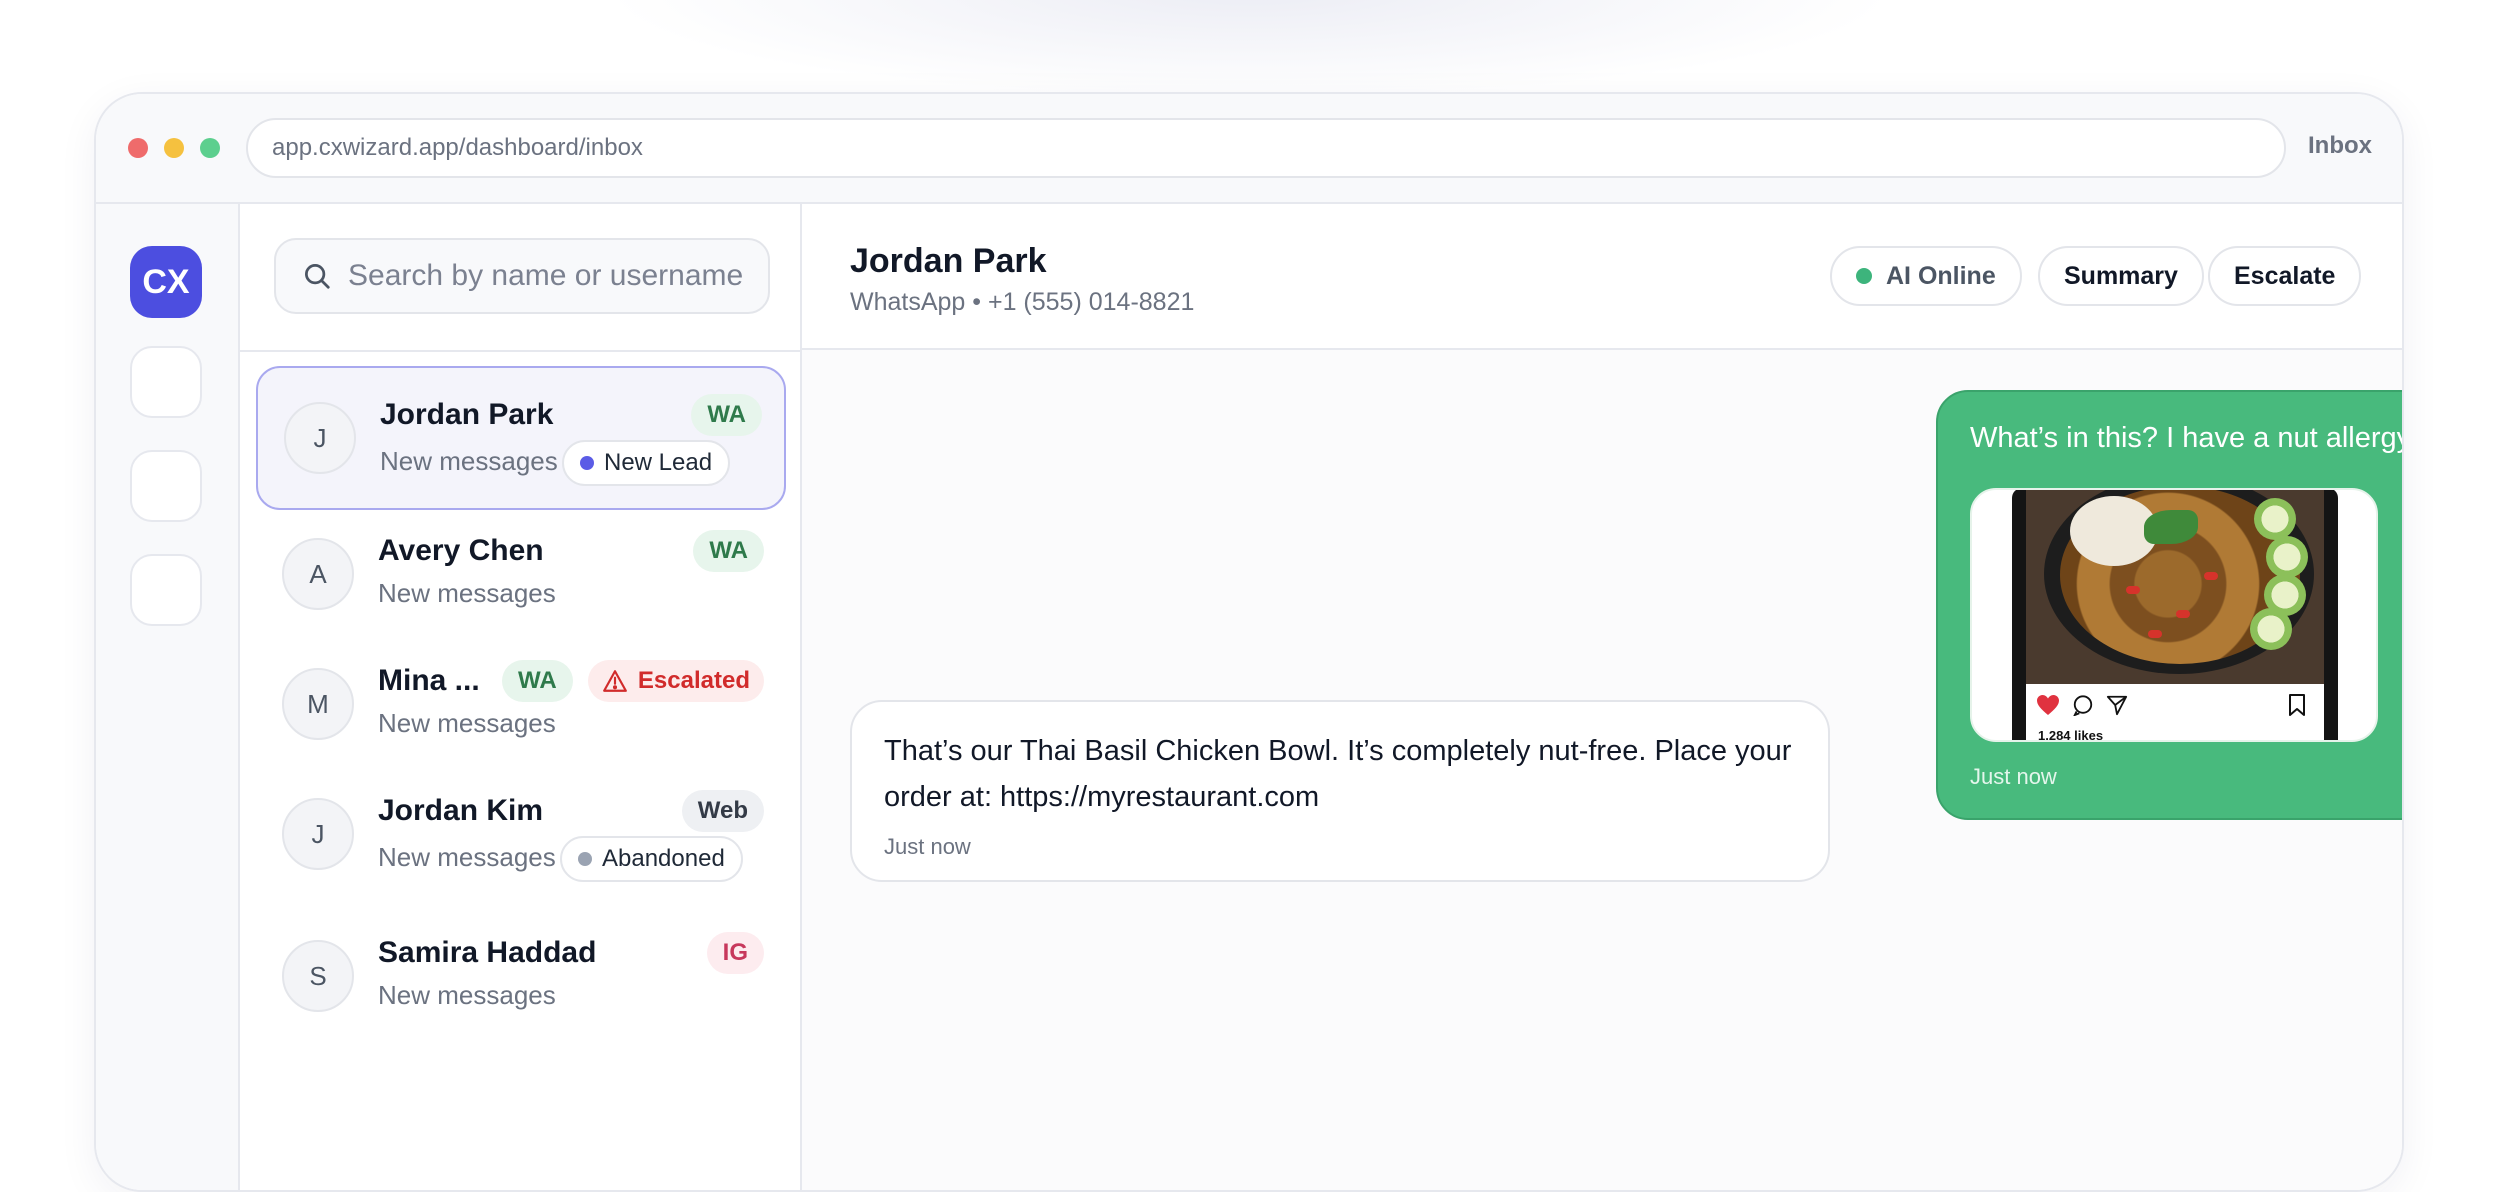 The width and height of the screenshot is (2498, 1192). What do you see at coordinates (138, 148) in the screenshot?
I see `close-window-dot` at bounding box center [138, 148].